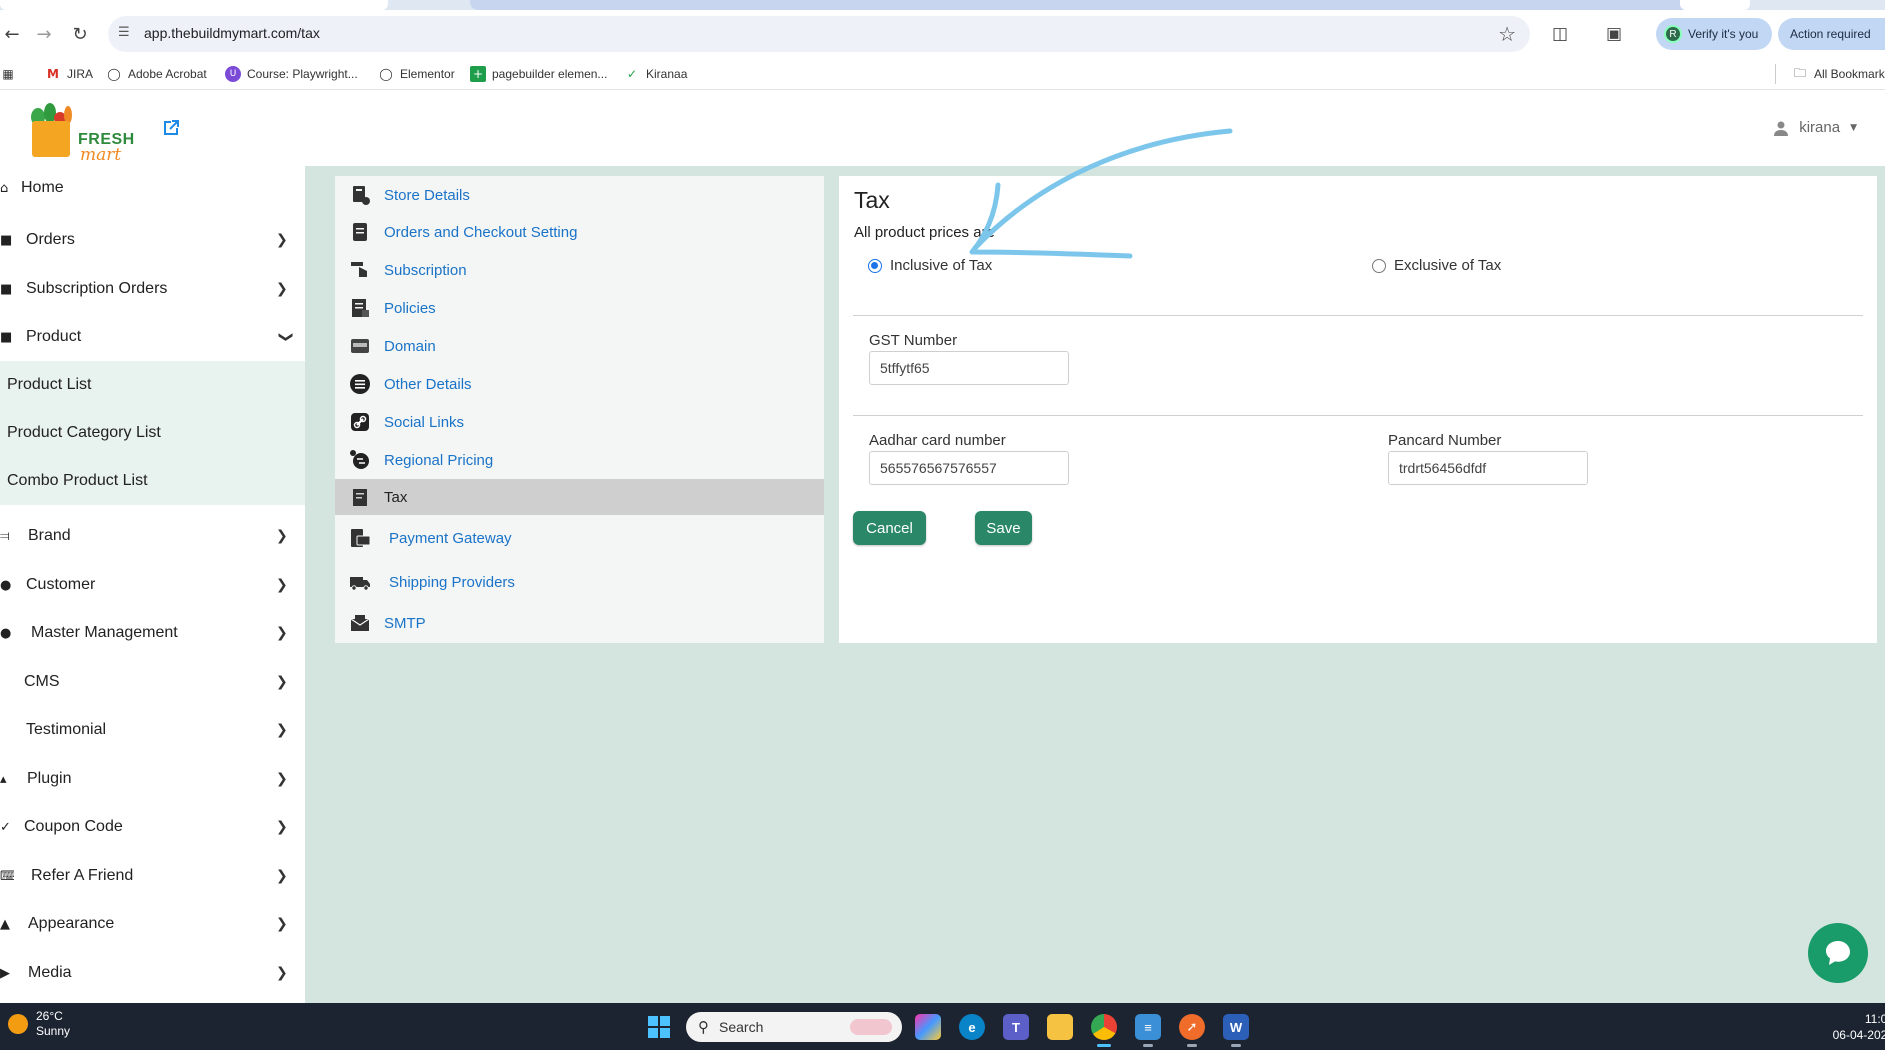  What do you see at coordinates (152, 289) in the screenshot?
I see `sidebar-item-subscription-orders: ■ Subscription Orders ❯` at bounding box center [152, 289].